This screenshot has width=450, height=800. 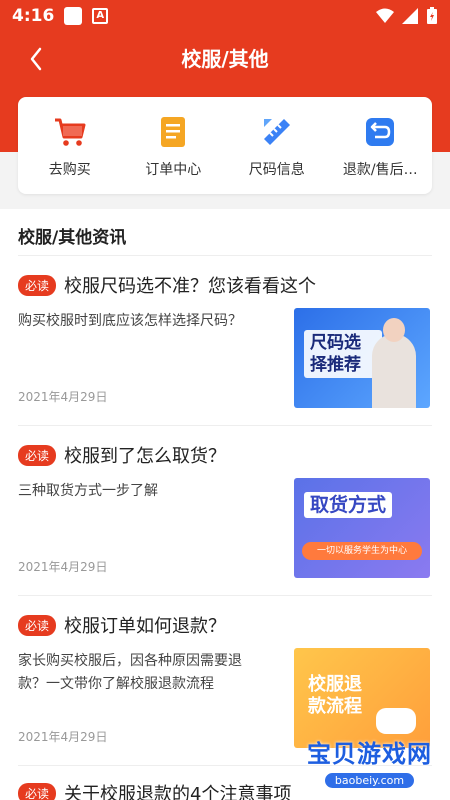 What do you see at coordinates (335, 695) in the screenshot?
I see `thumbnail-text: 校服退款流程` at bounding box center [335, 695].